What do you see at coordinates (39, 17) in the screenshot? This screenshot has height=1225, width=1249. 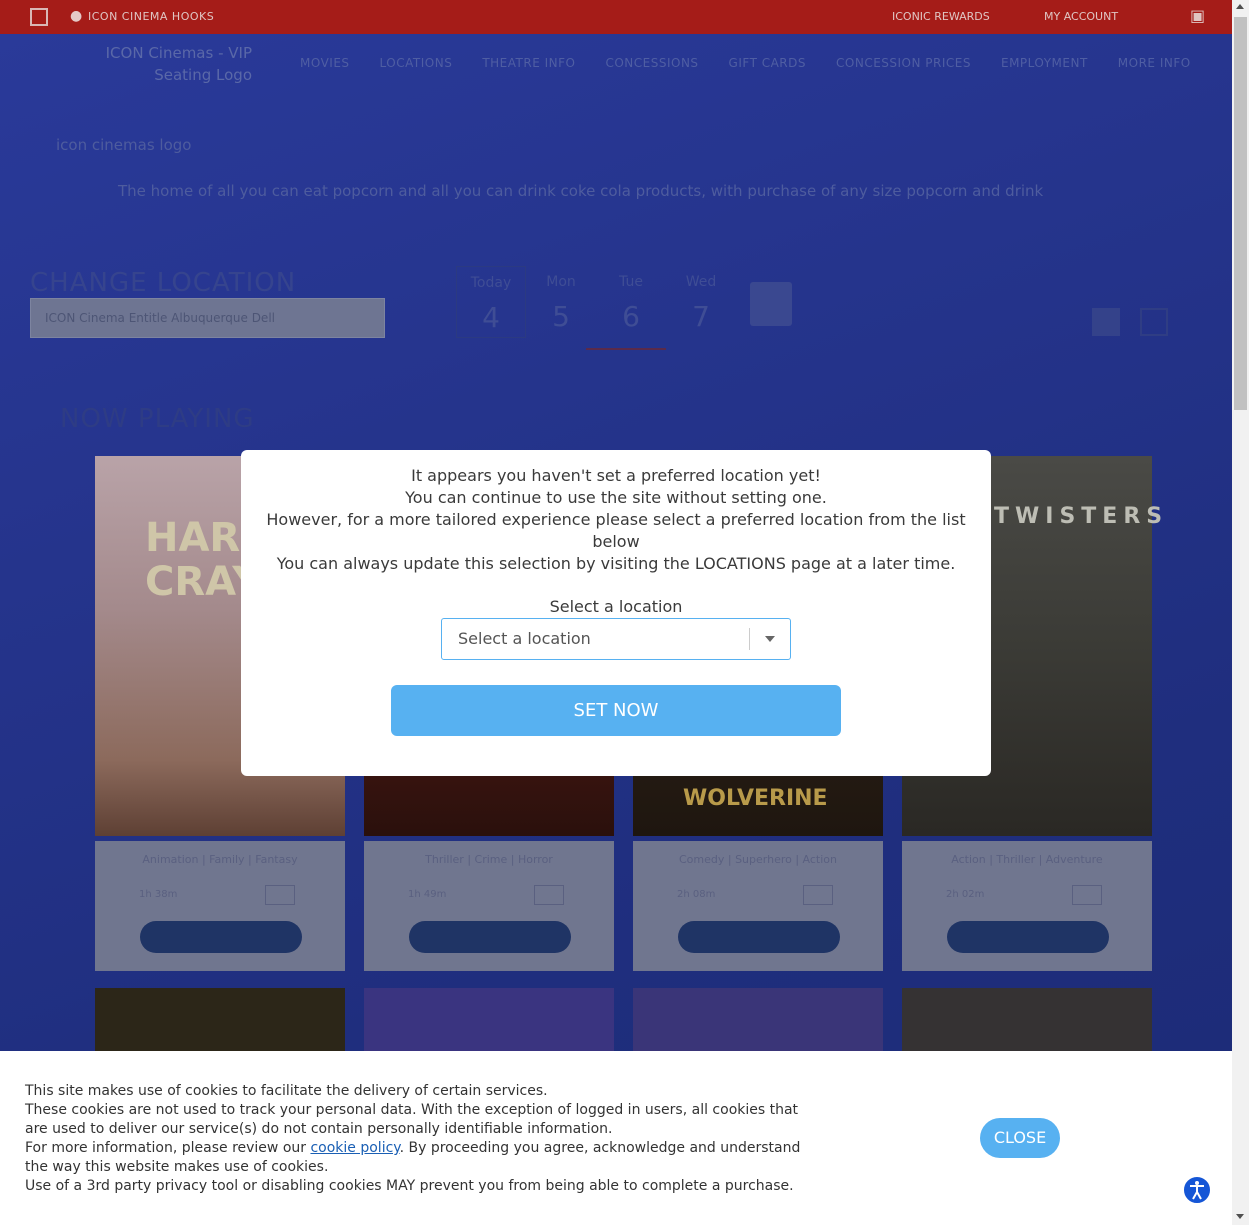 I see `home-icon` at bounding box center [39, 17].